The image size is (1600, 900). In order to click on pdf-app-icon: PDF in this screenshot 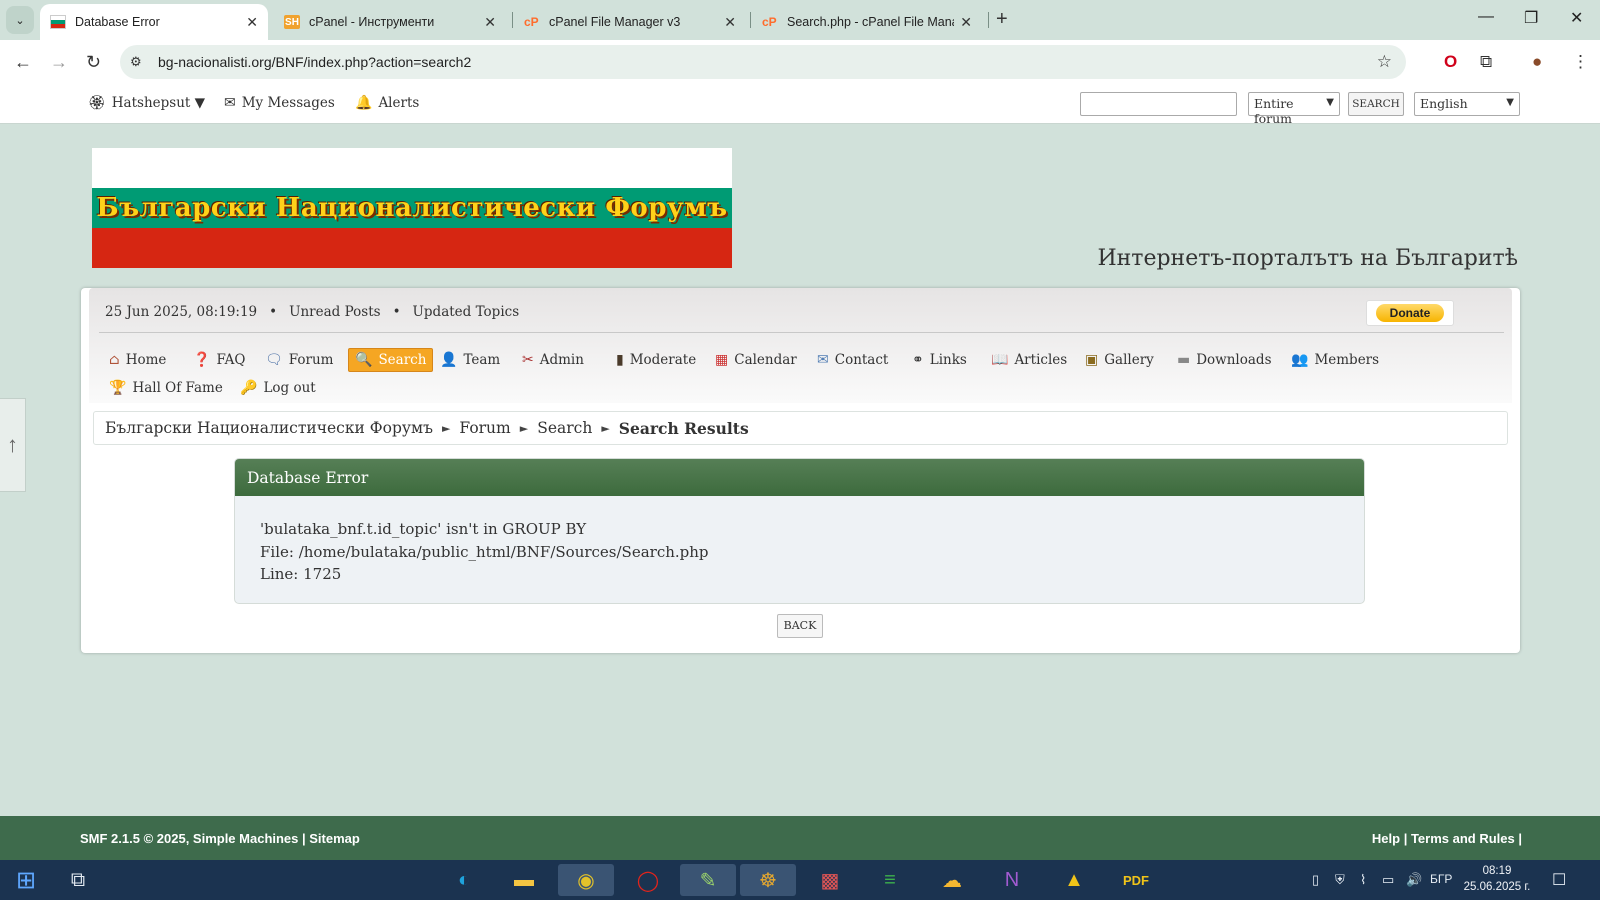, I will do `click(1136, 880)`.